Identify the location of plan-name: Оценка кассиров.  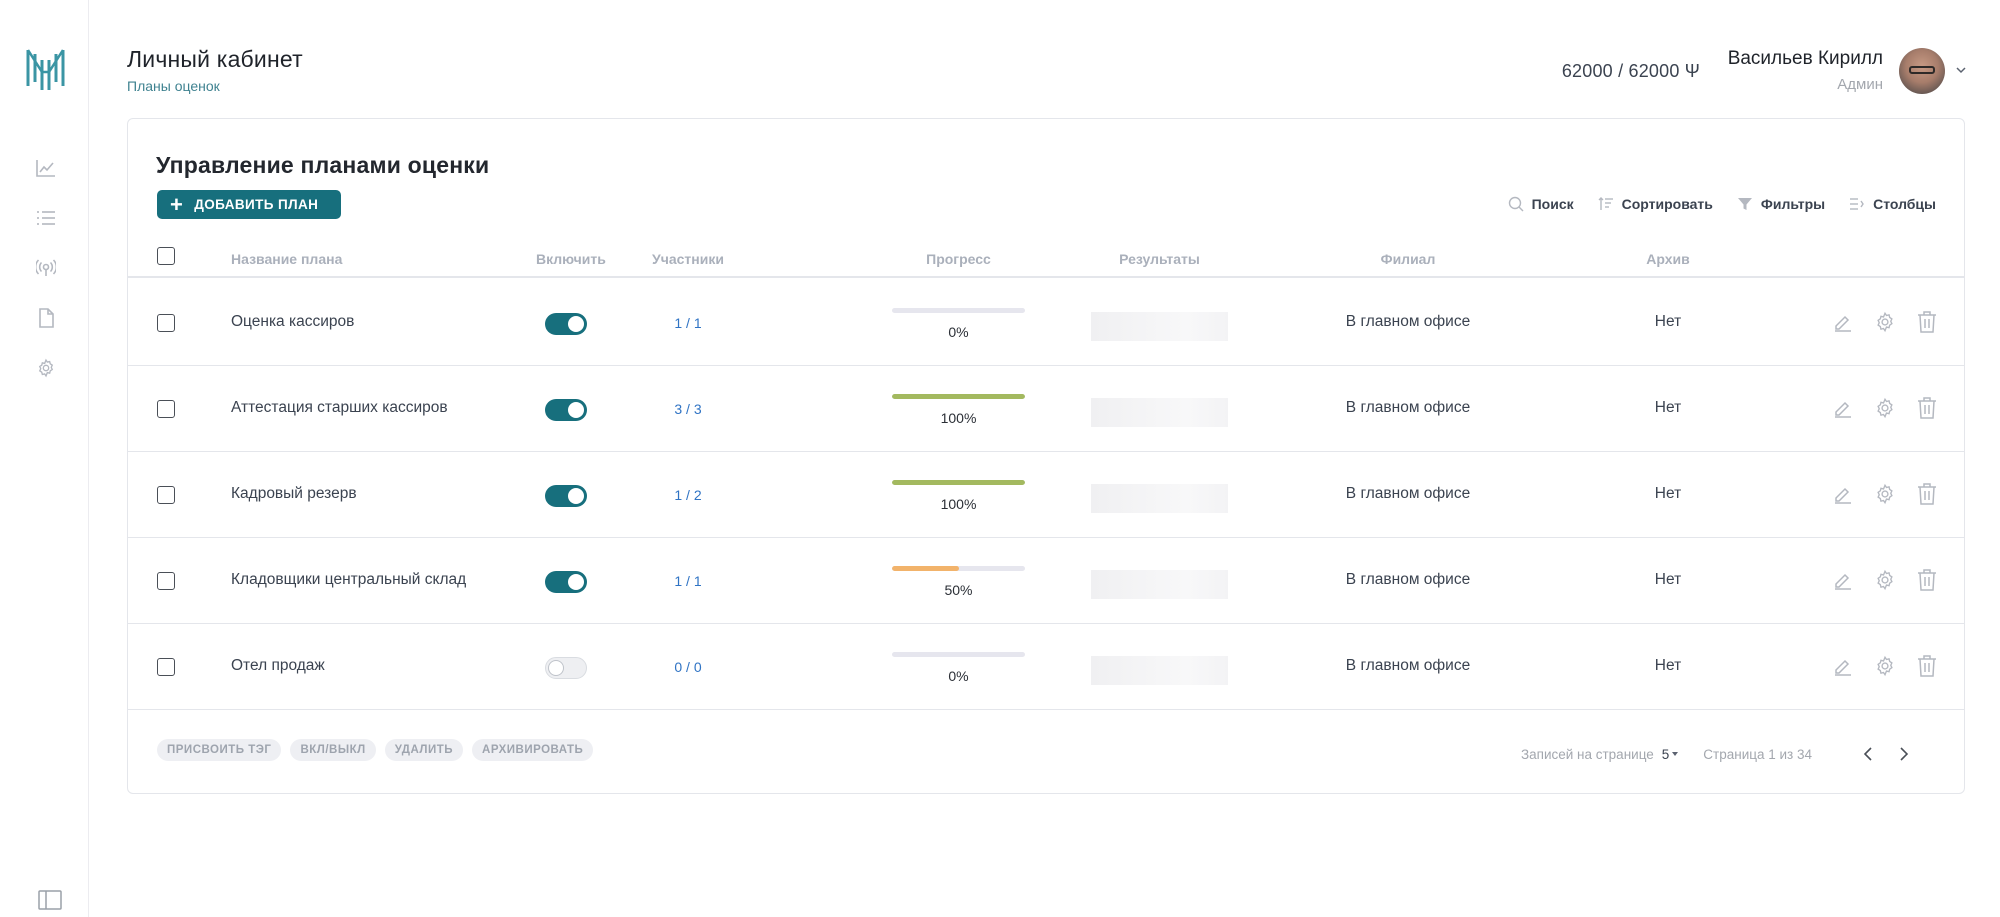
(292, 322).